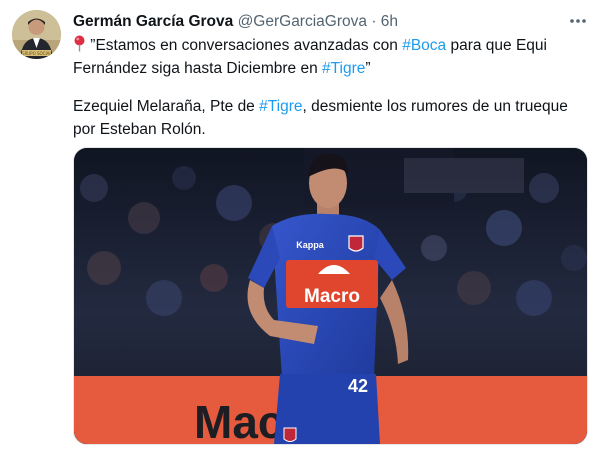  Describe the element at coordinates (343, 68) in the screenshot. I see `hashtag-tigre: #Tigre` at that location.